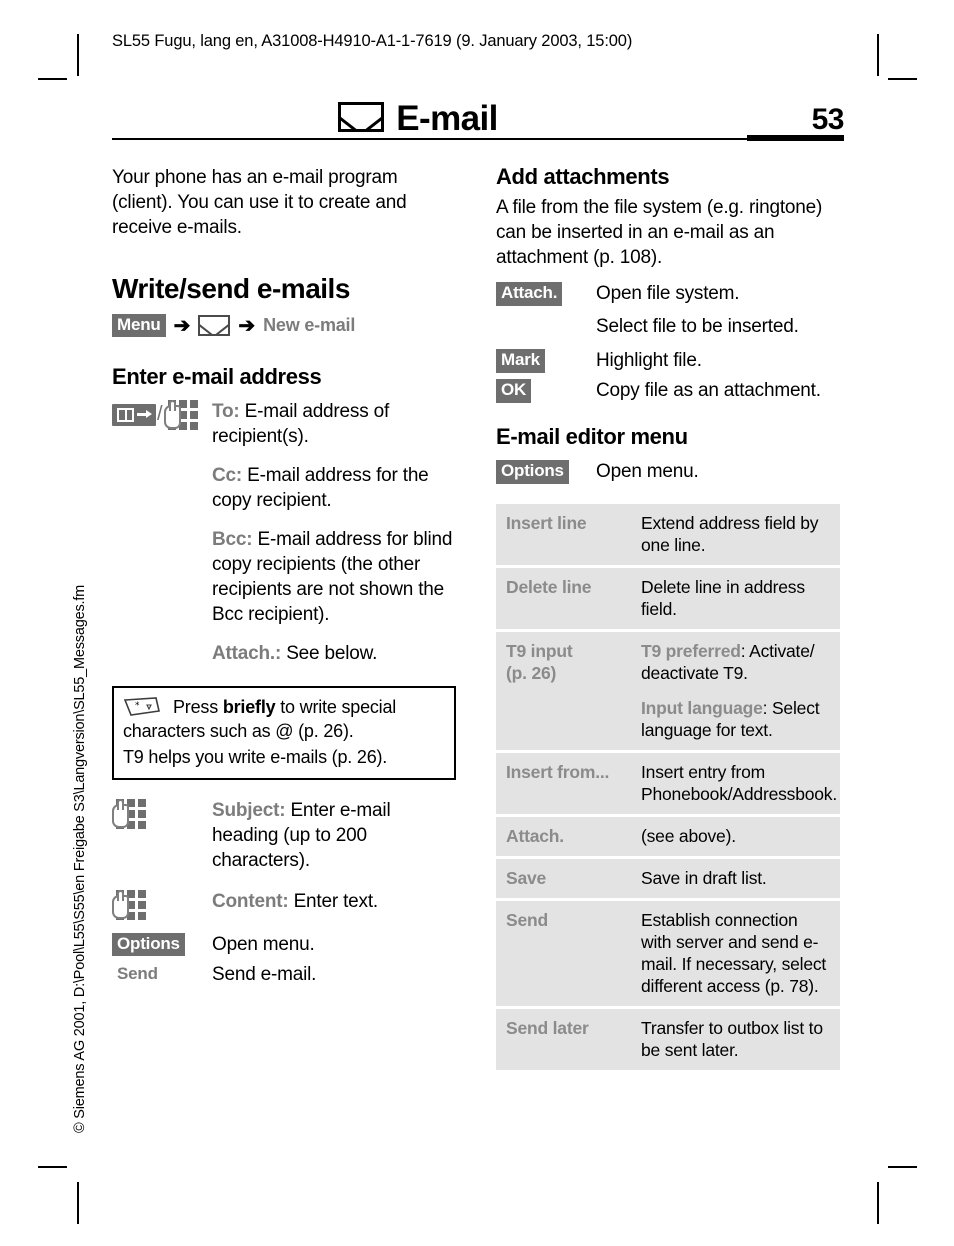 The image size is (954, 1246). I want to click on table-cell-value: Insert entry from Phonebook/Addressbook., so click(736, 784).